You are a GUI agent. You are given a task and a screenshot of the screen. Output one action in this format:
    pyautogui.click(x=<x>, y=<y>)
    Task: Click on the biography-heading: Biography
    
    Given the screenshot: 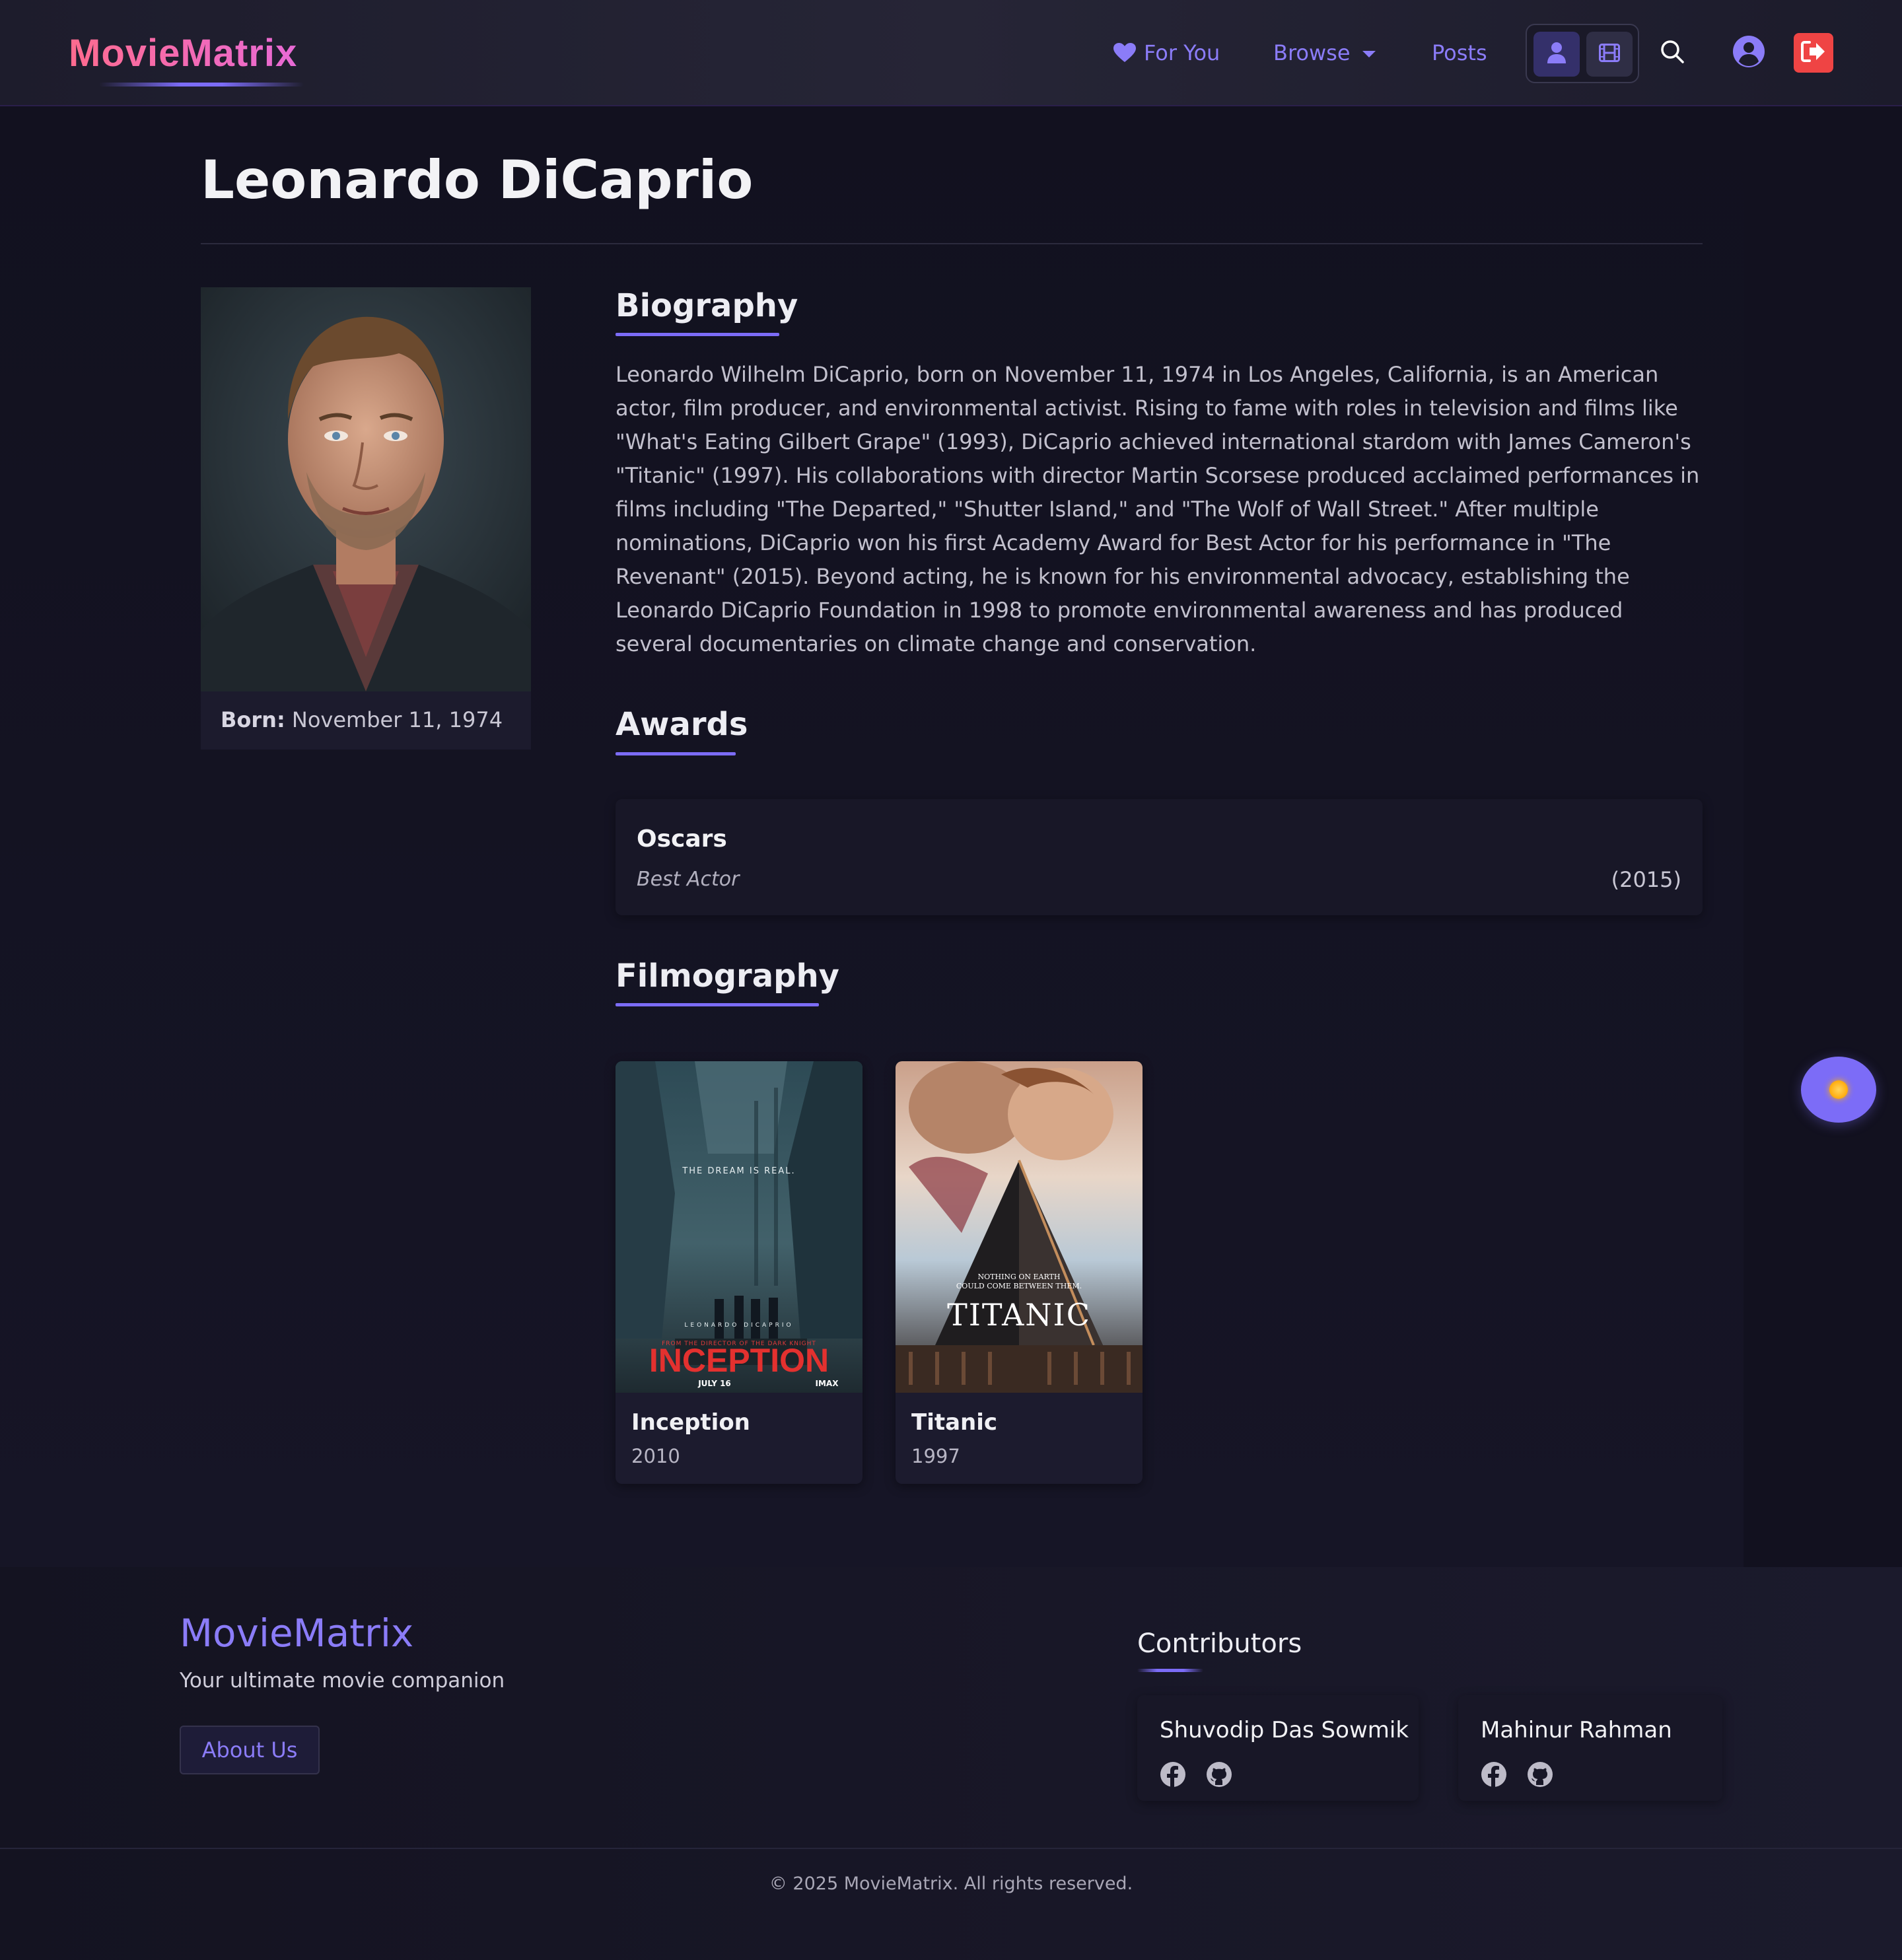 What is the action you would take?
    pyautogui.click(x=707, y=305)
    